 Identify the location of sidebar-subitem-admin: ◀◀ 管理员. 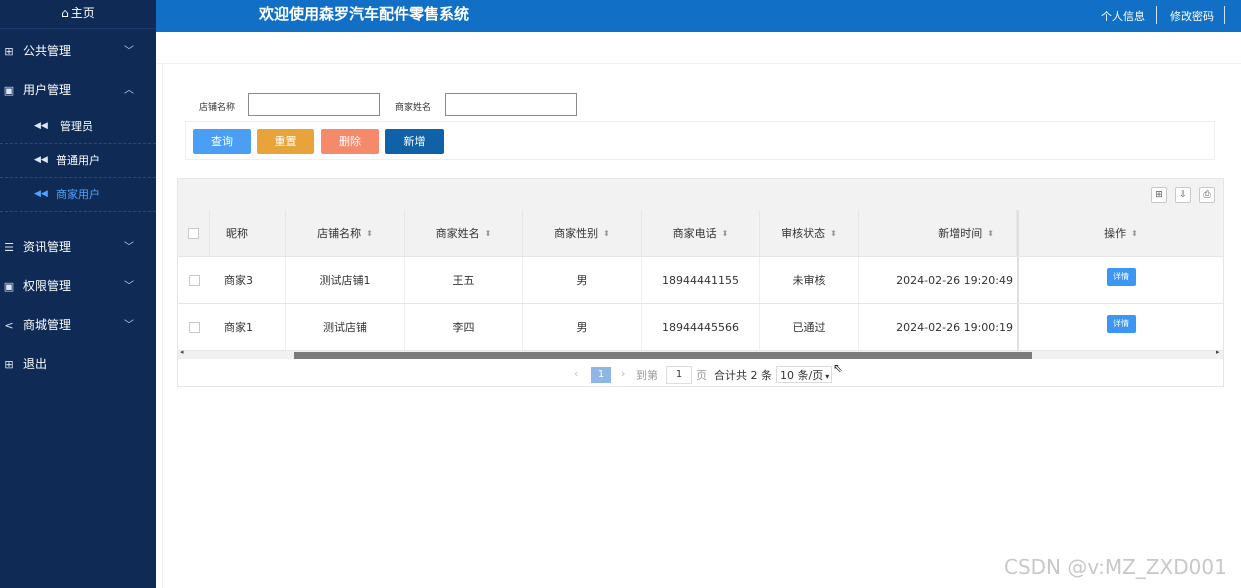
(78, 127).